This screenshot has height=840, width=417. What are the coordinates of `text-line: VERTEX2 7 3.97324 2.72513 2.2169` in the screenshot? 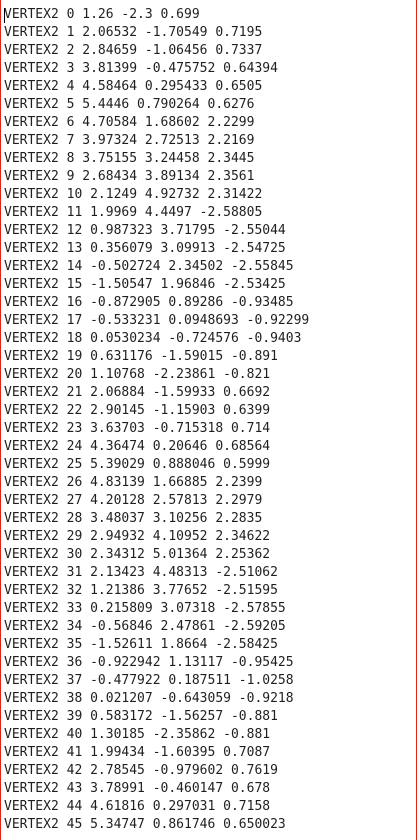 It's located at (129, 140).